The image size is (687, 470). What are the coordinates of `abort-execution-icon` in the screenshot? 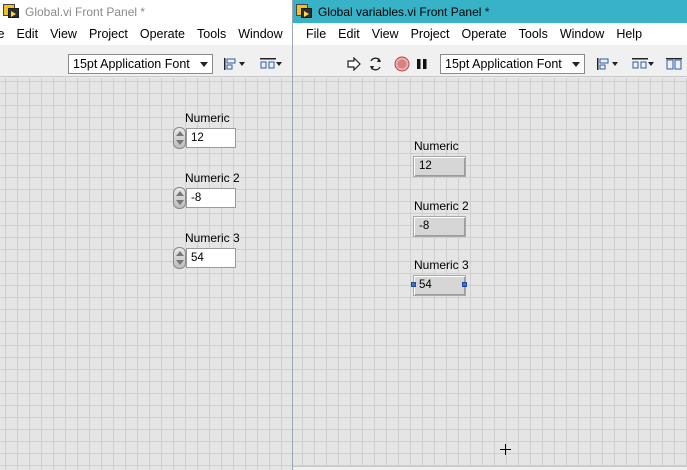 It's located at (402, 64).